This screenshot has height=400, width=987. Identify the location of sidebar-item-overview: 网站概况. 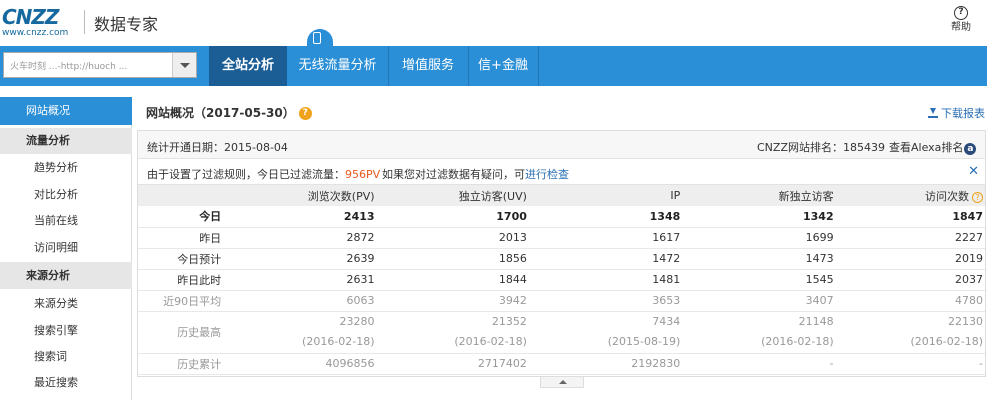
(66, 111).